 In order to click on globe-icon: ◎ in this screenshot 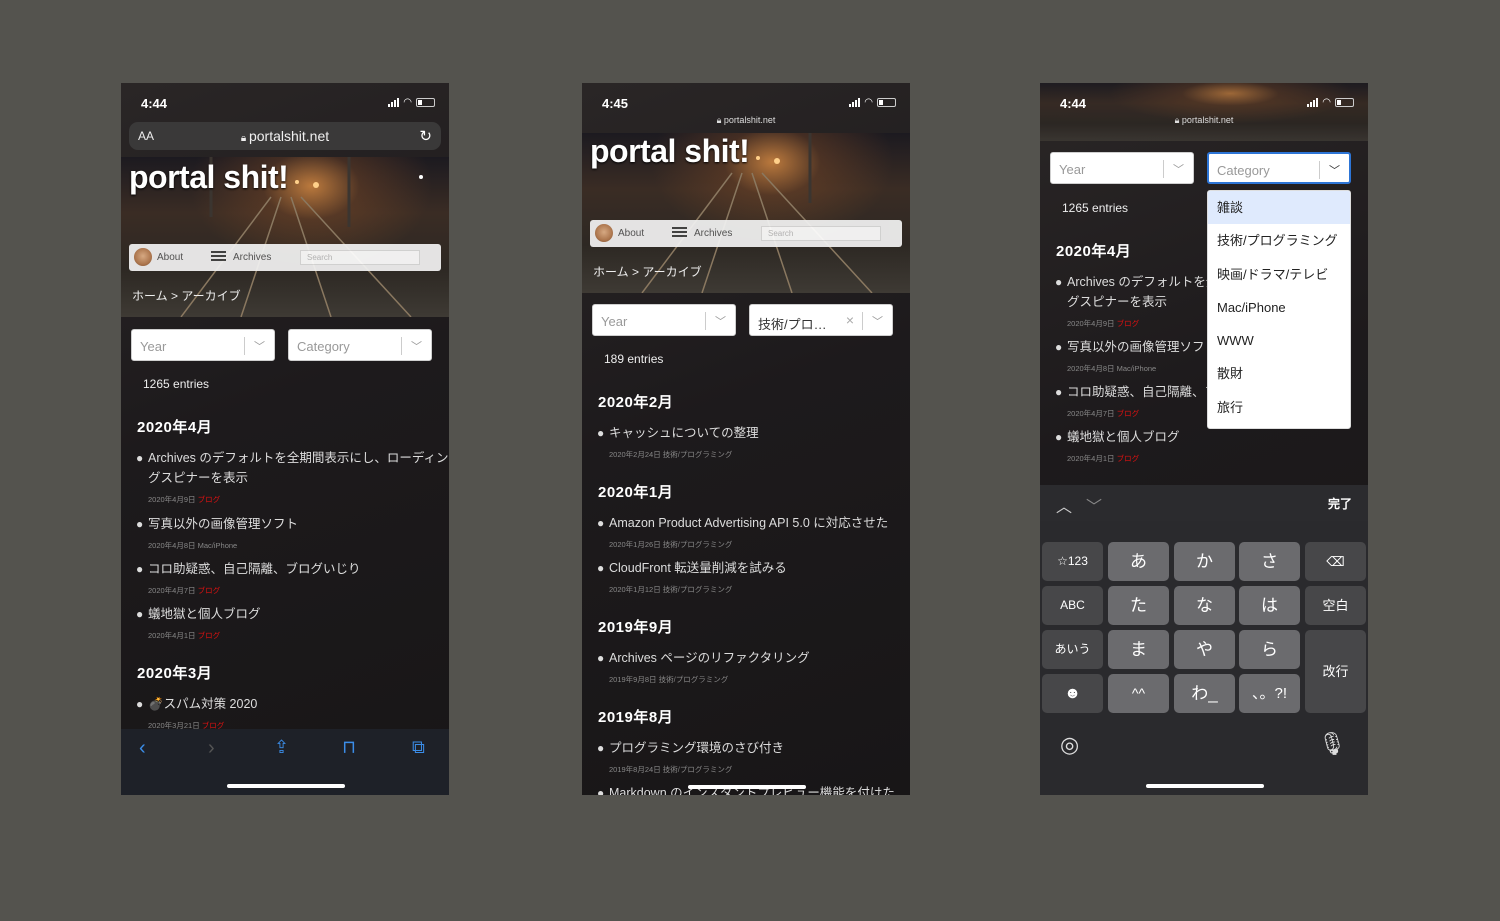, I will do `click(1069, 745)`.